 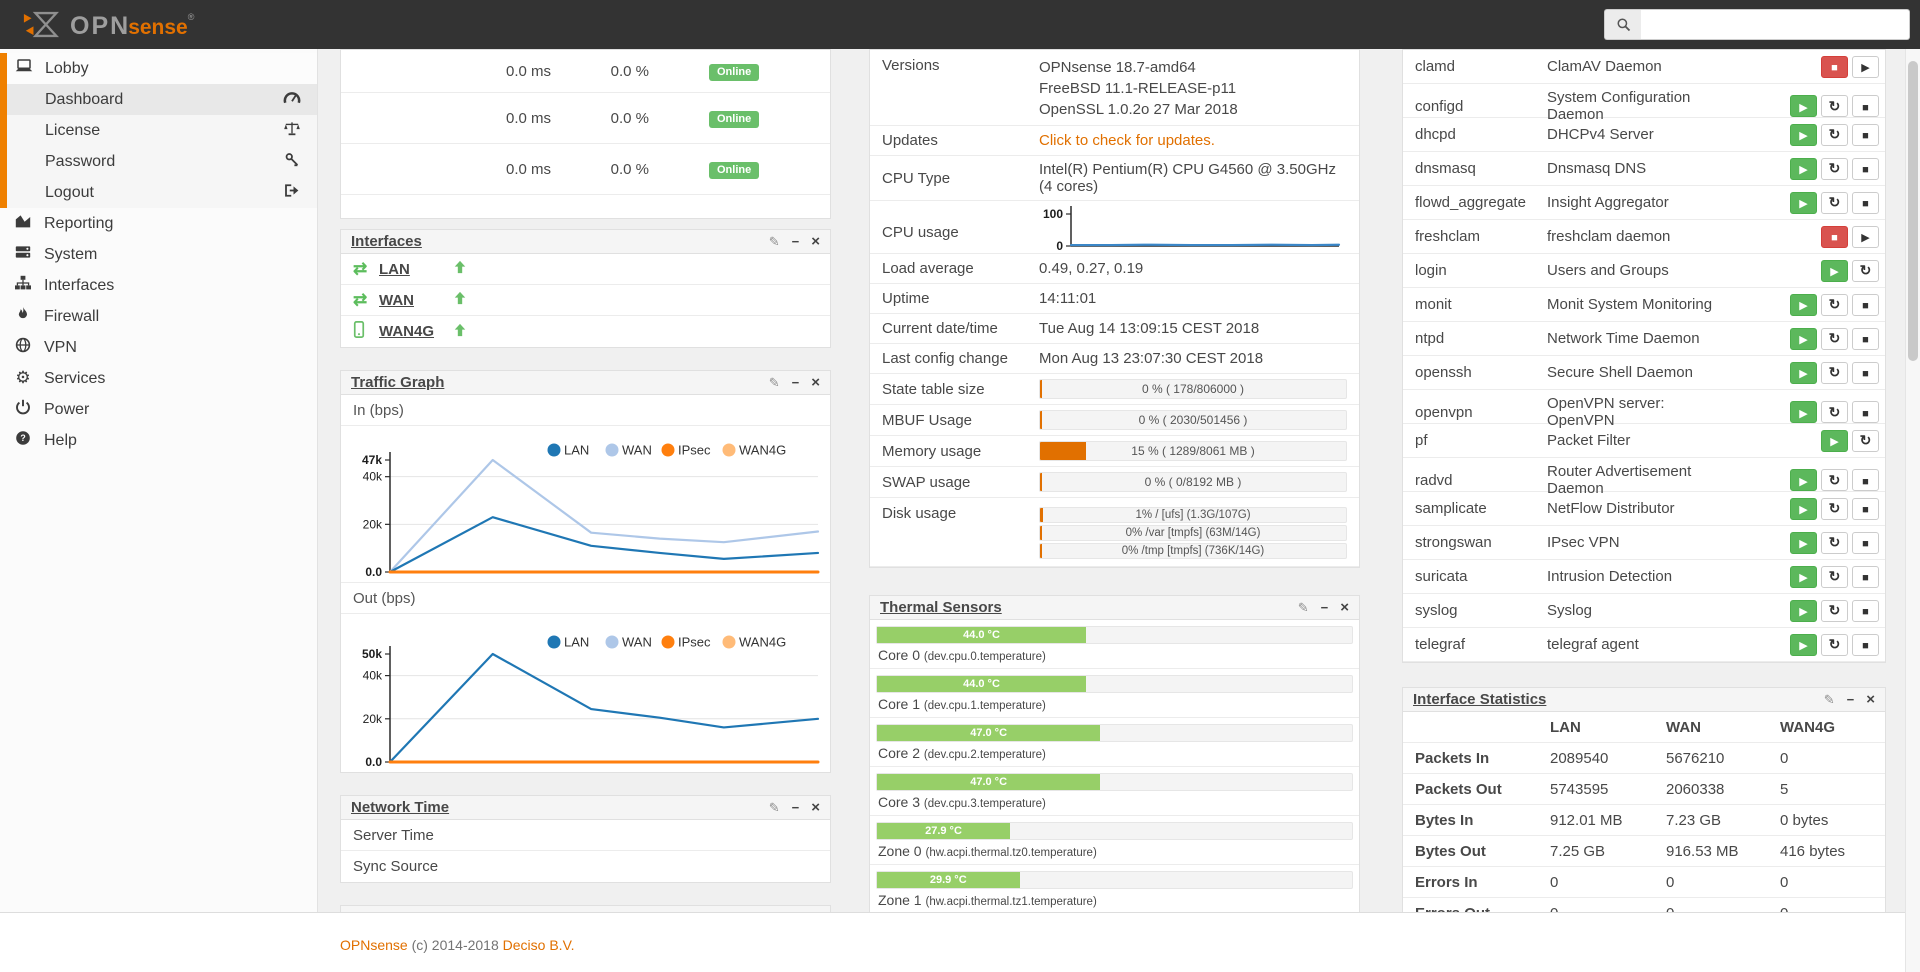 I want to click on vertical-scrollbar, so click(x=1912, y=510).